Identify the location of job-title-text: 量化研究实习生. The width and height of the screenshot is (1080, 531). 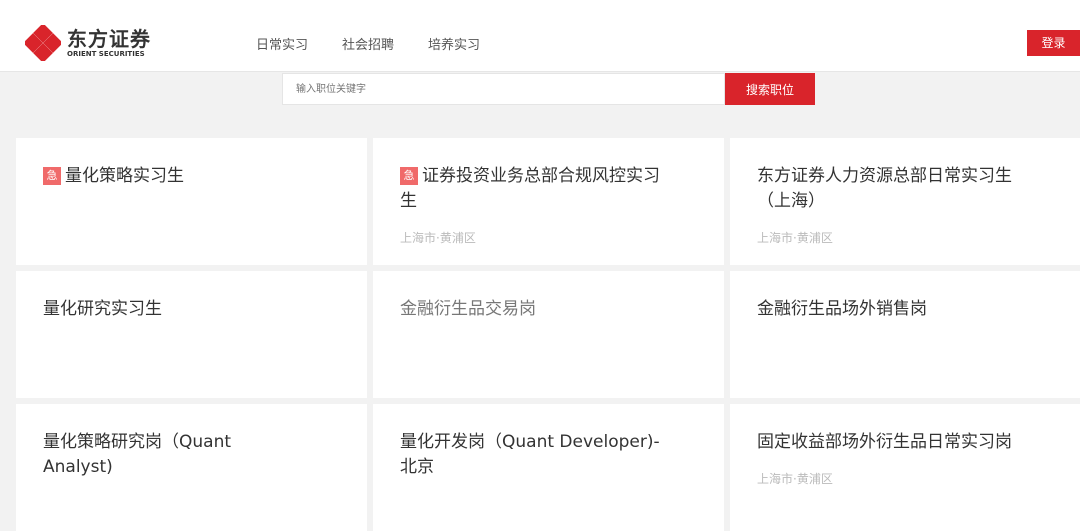
(102, 309).